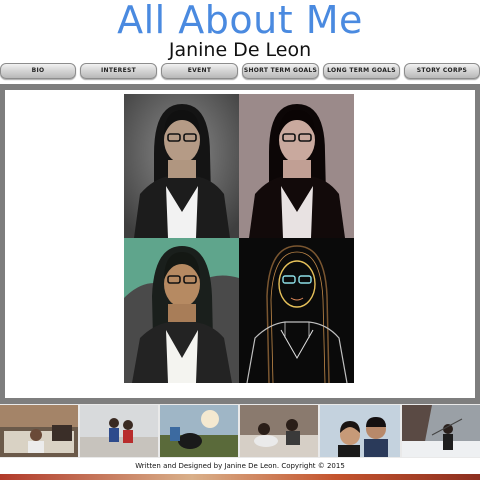 The width and height of the screenshot is (480, 480). I want to click on nav-short-term-goals-button: SHORT TERM GOALS, so click(280, 71).